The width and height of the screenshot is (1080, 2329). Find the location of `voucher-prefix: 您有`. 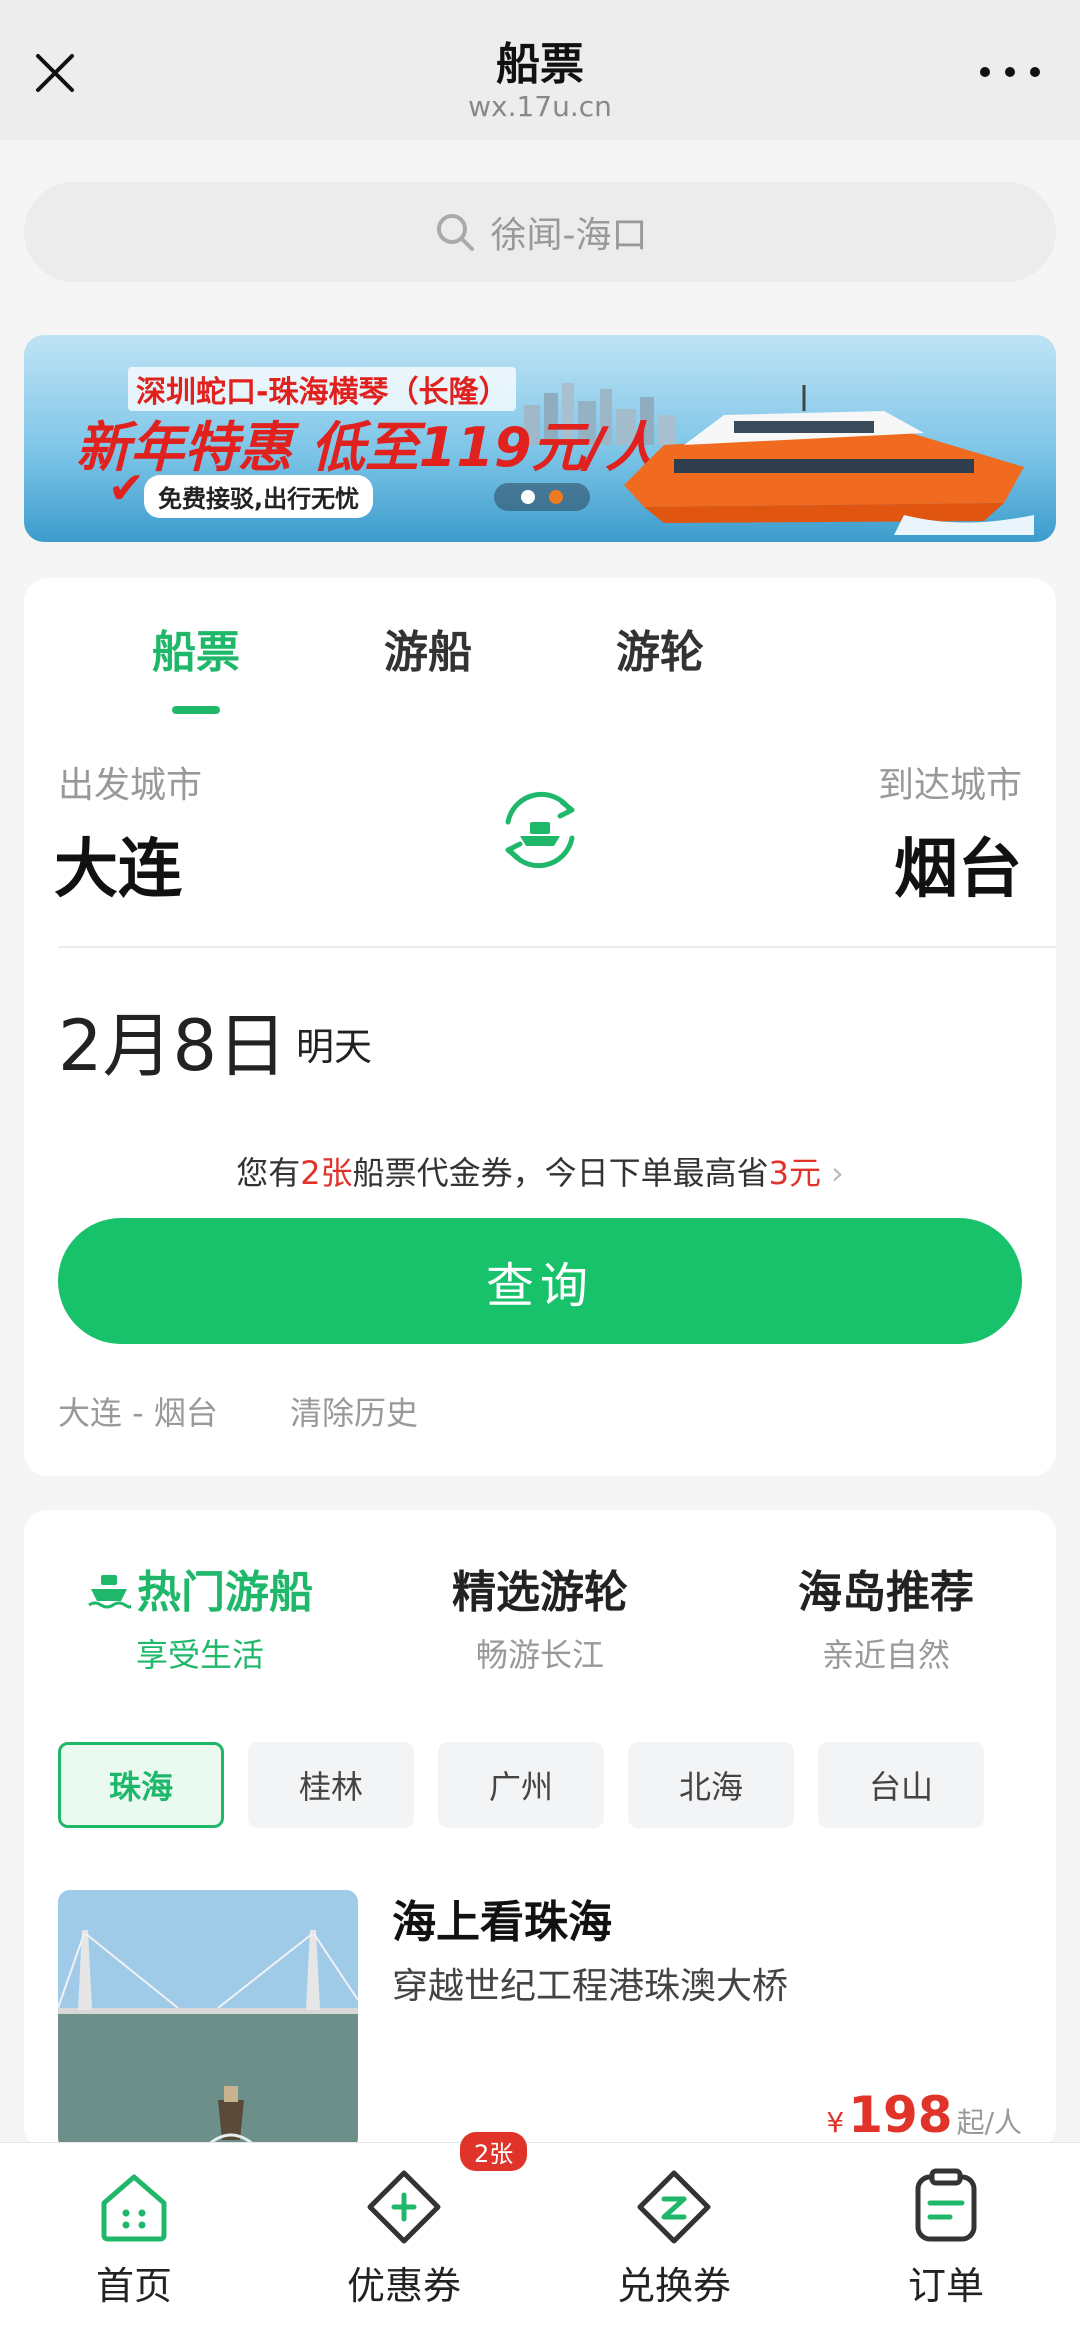

voucher-prefix: 您有 is located at coordinates (268, 1173).